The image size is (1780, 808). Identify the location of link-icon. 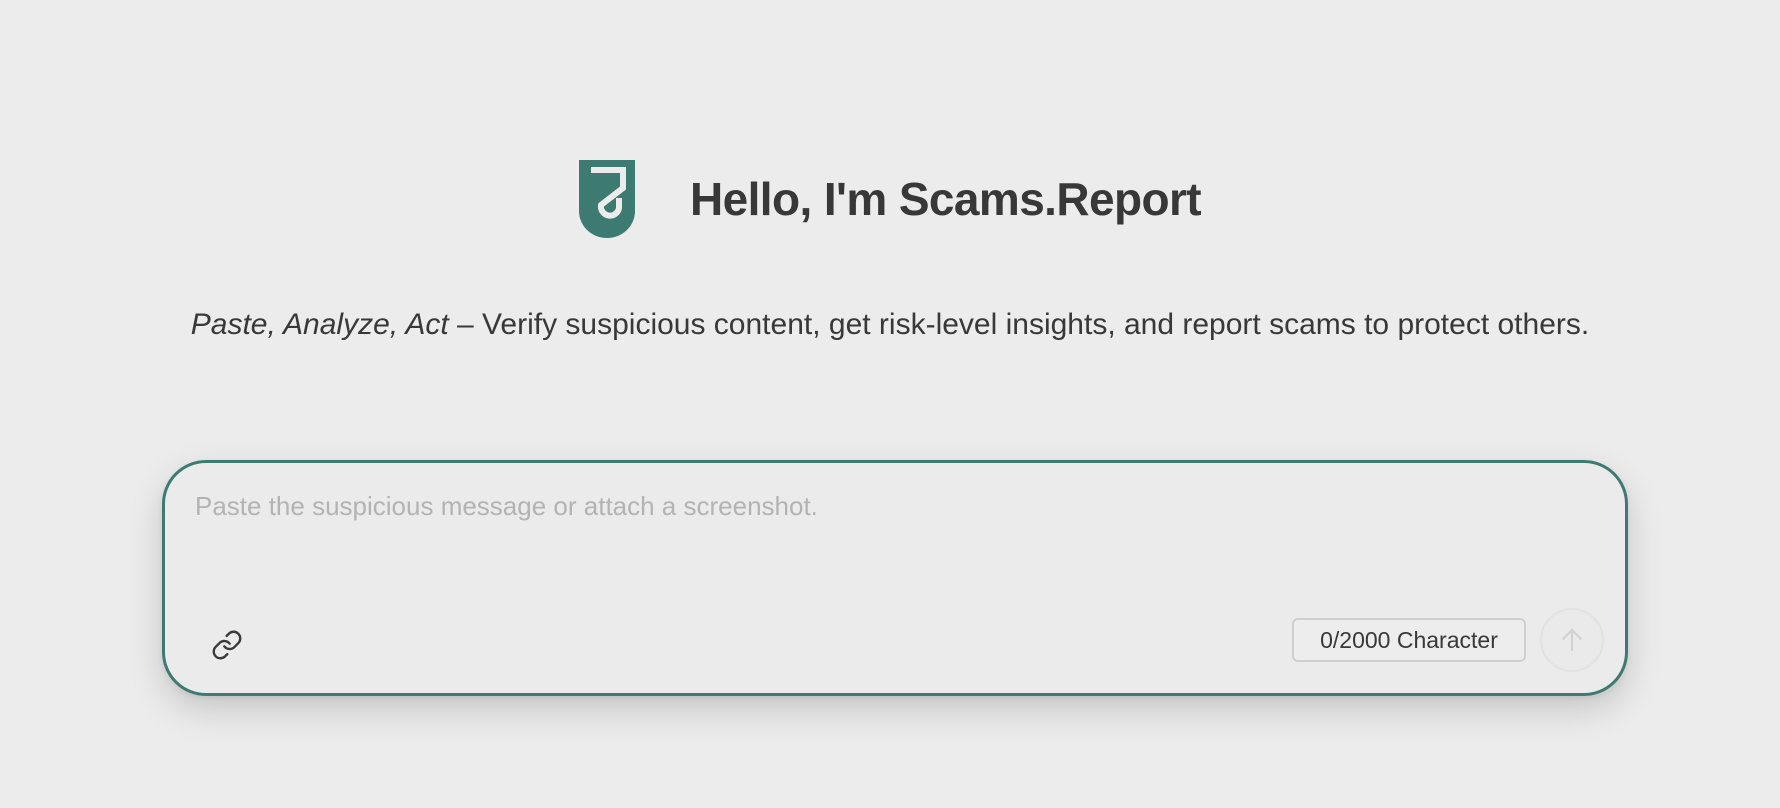
(227, 645).